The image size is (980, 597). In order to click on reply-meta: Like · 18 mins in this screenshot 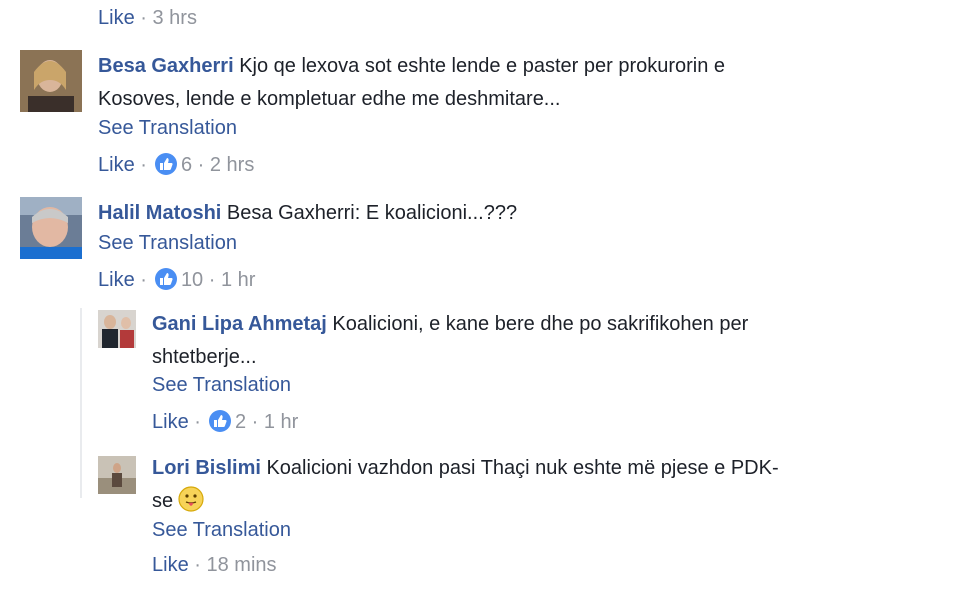, I will do `click(214, 565)`.